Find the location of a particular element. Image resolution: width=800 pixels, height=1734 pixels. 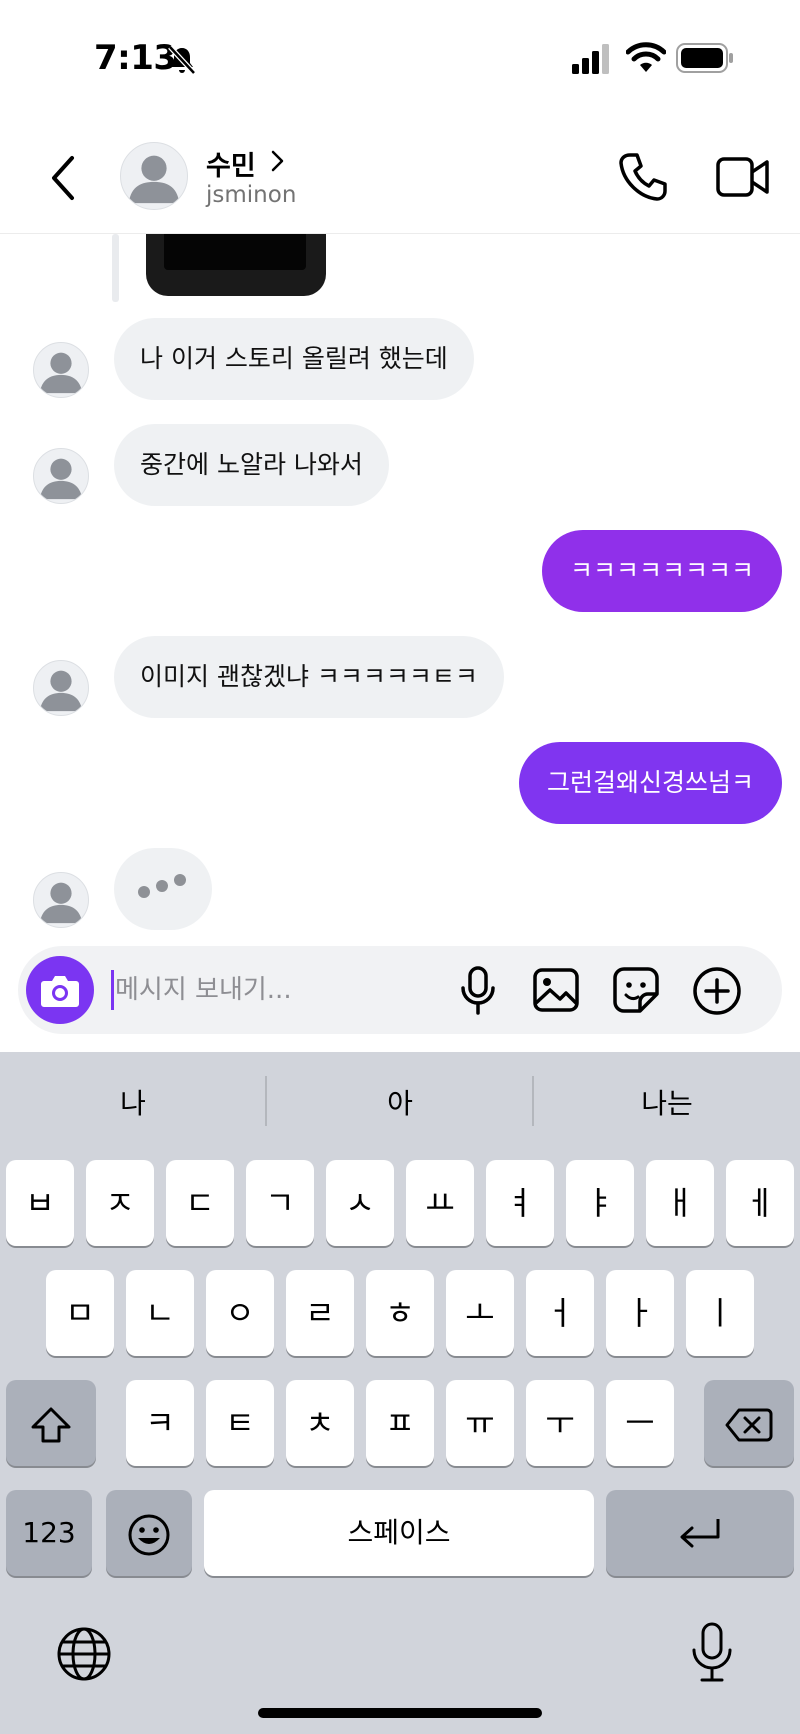

video-icon is located at coordinates (743, 177).